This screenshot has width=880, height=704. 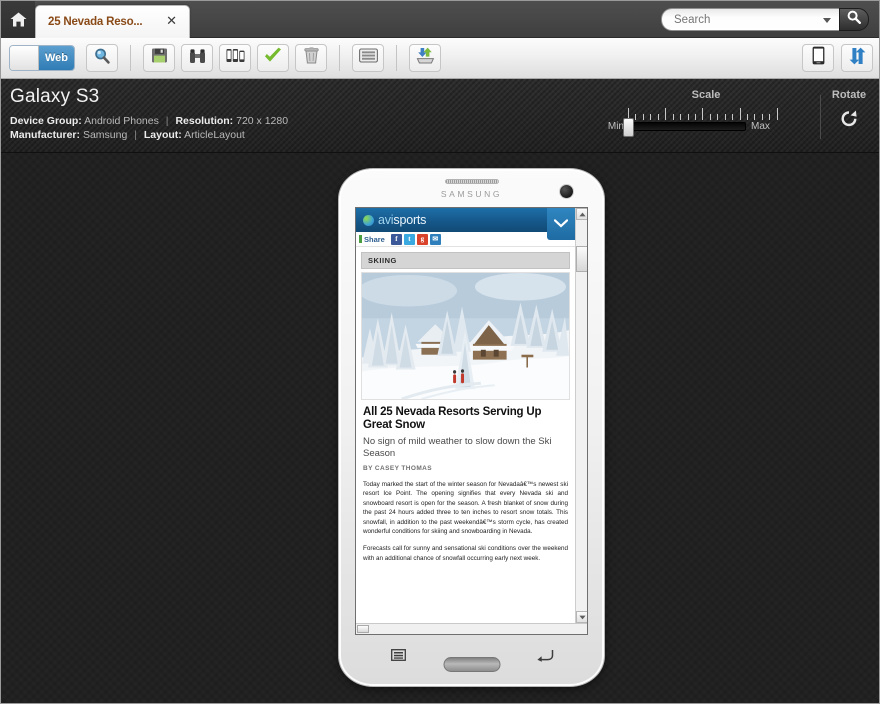 What do you see at coordinates (105, 135) in the screenshot?
I see `manufacturer-value: Samsung` at bounding box center [105, 135].